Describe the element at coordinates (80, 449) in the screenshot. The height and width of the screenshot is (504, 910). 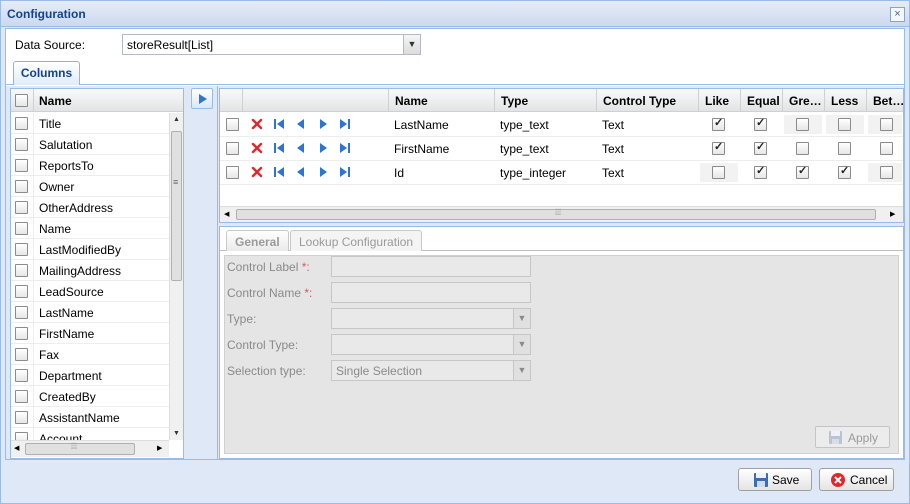
I see `scroll-thumb` at that location.